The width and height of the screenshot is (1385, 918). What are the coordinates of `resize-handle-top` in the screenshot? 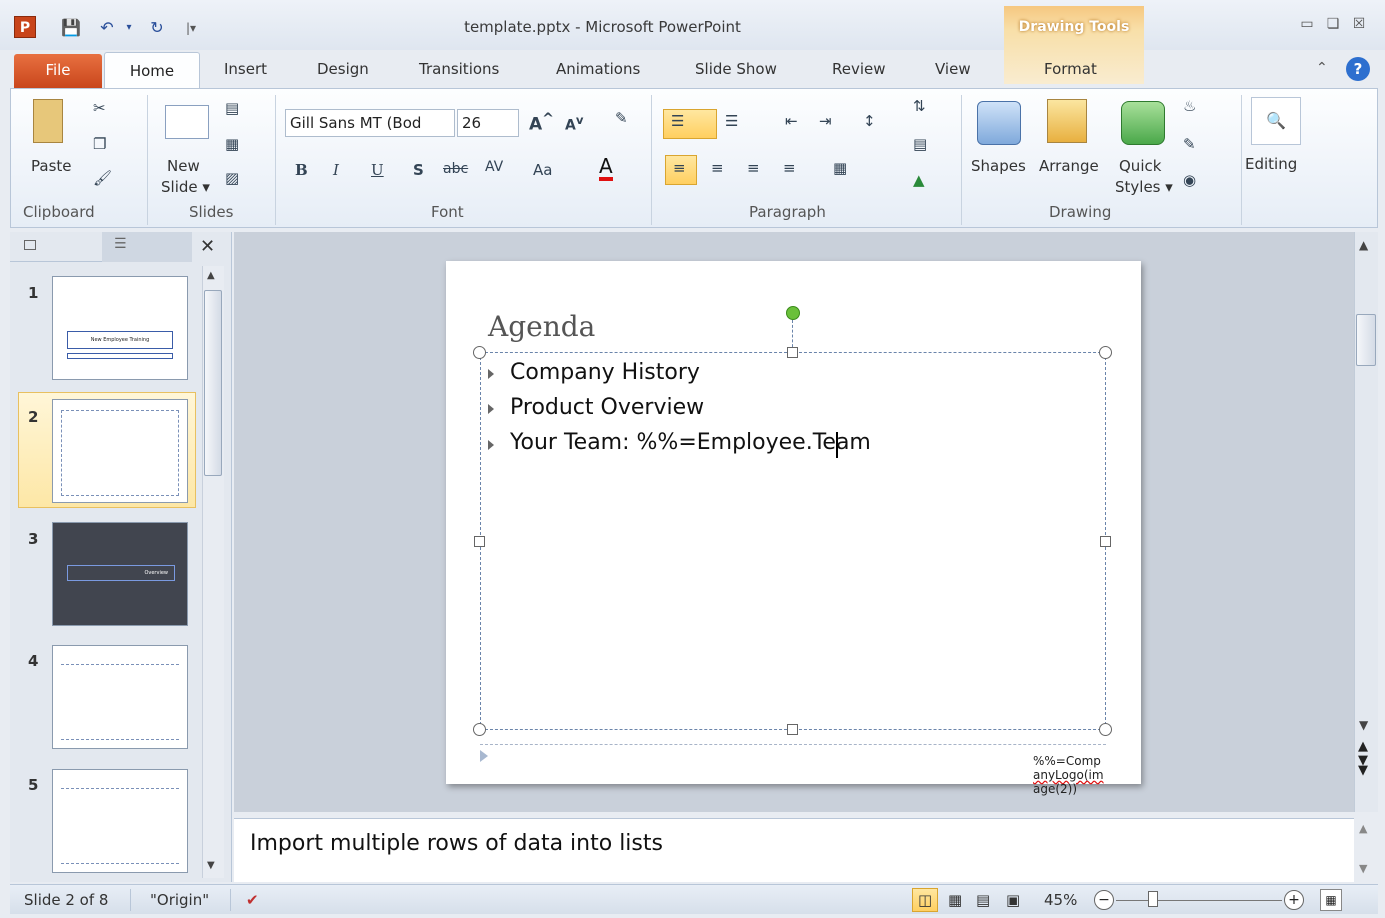 It's located at (792, 352).